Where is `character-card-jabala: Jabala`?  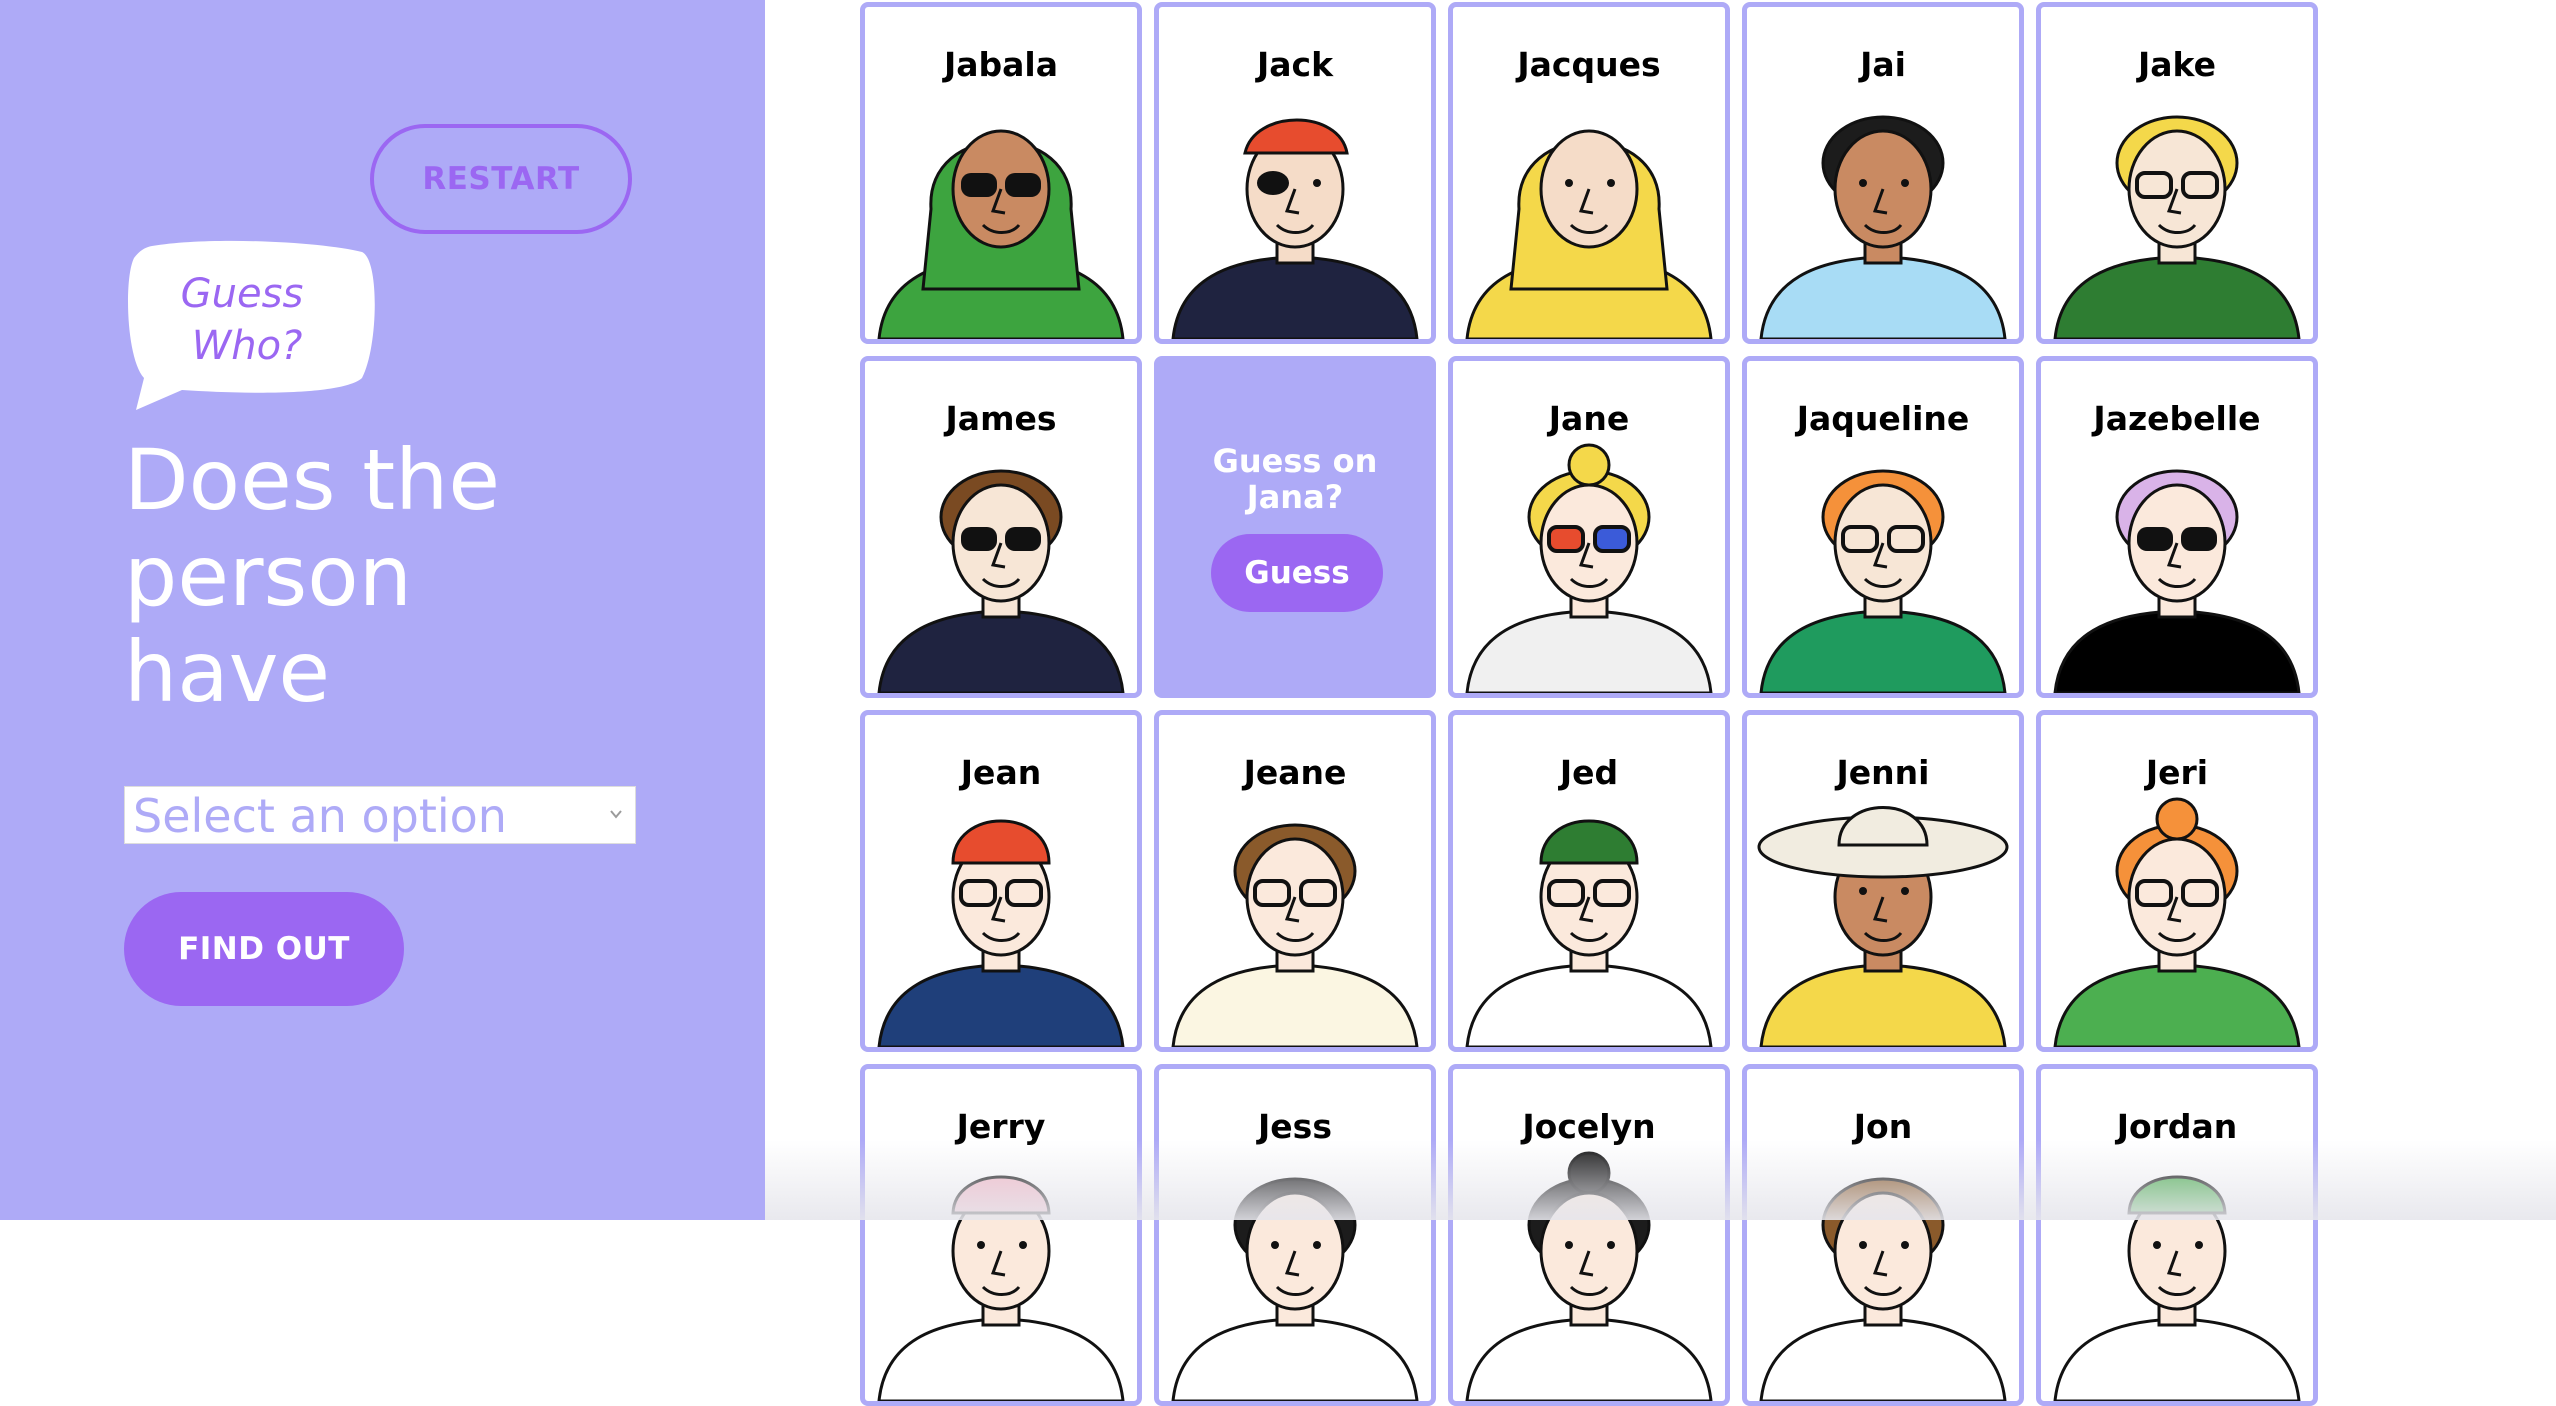
character-card-jabala: Jabala is located at coordinates (1001, 173).